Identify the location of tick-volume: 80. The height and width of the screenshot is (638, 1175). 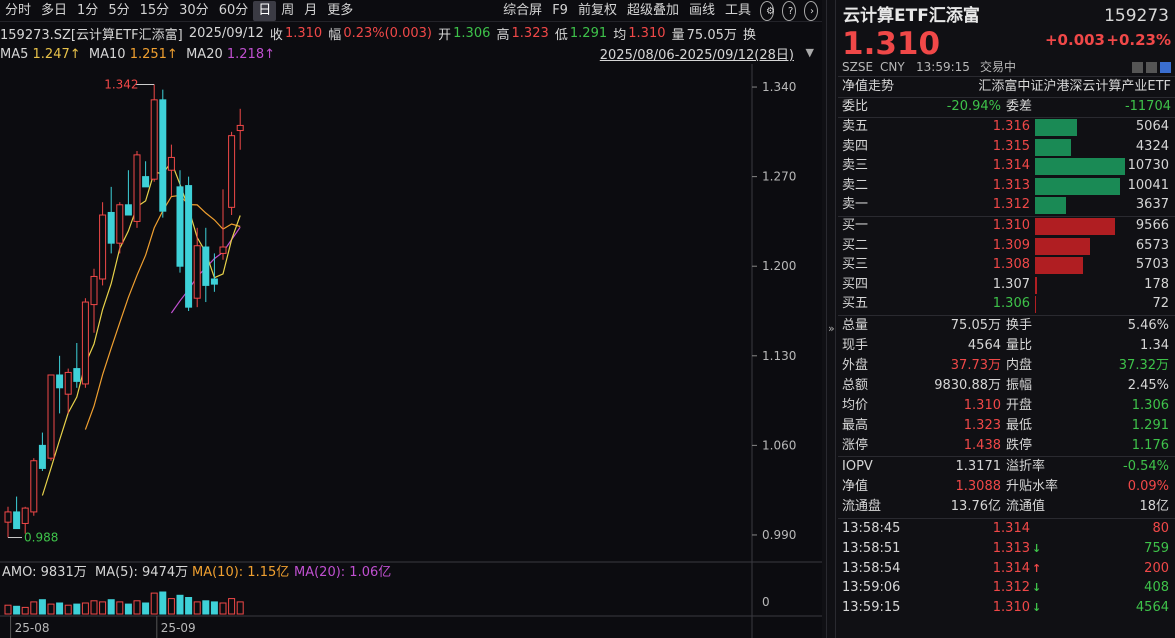
(1160, 528).